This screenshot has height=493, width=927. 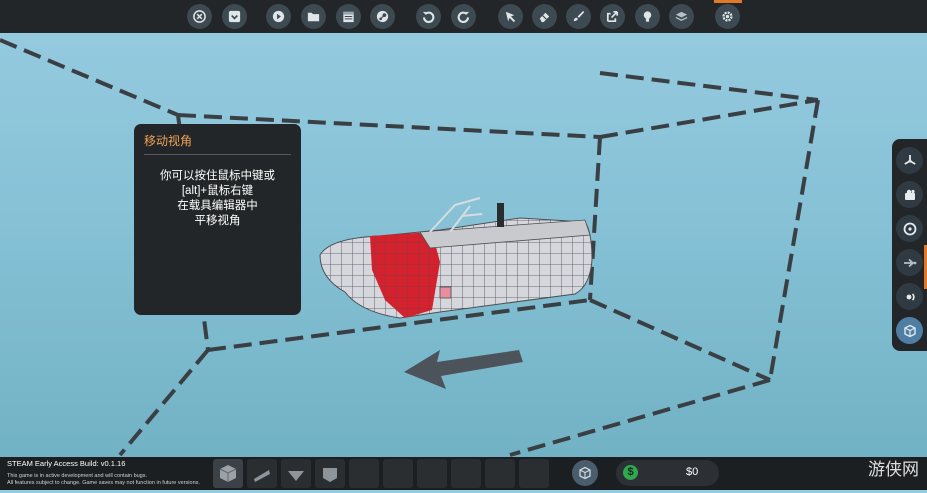 I want to click on fan-icon, so click(x=909, y=160).